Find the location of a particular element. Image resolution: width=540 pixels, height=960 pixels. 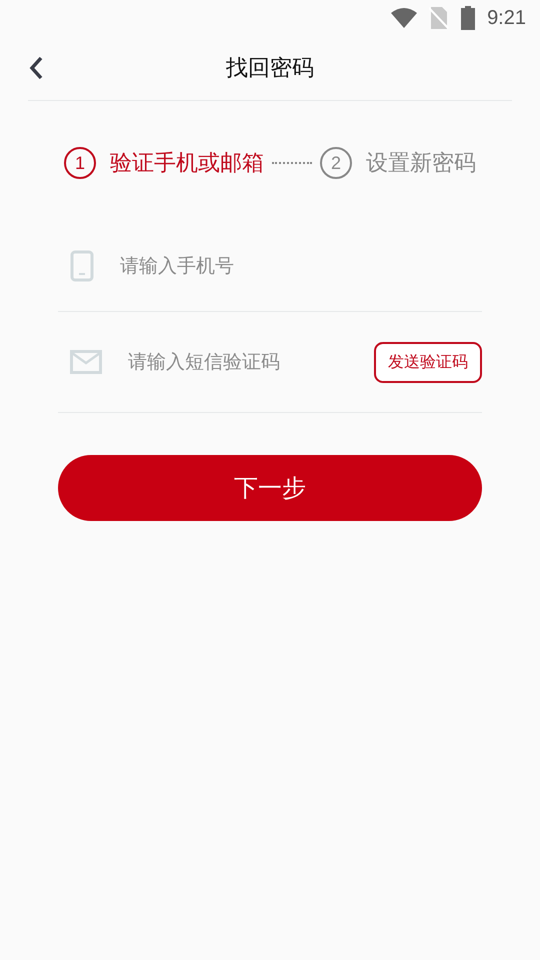

phone-input: 请输入手机号 is located at coordinates (300, 266).